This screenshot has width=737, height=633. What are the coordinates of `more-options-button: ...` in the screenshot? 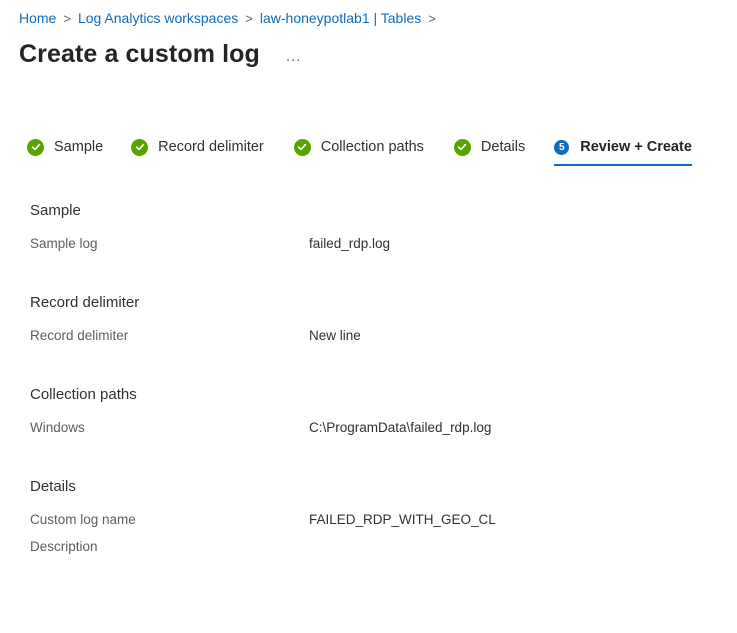 It's located at (294, 56).